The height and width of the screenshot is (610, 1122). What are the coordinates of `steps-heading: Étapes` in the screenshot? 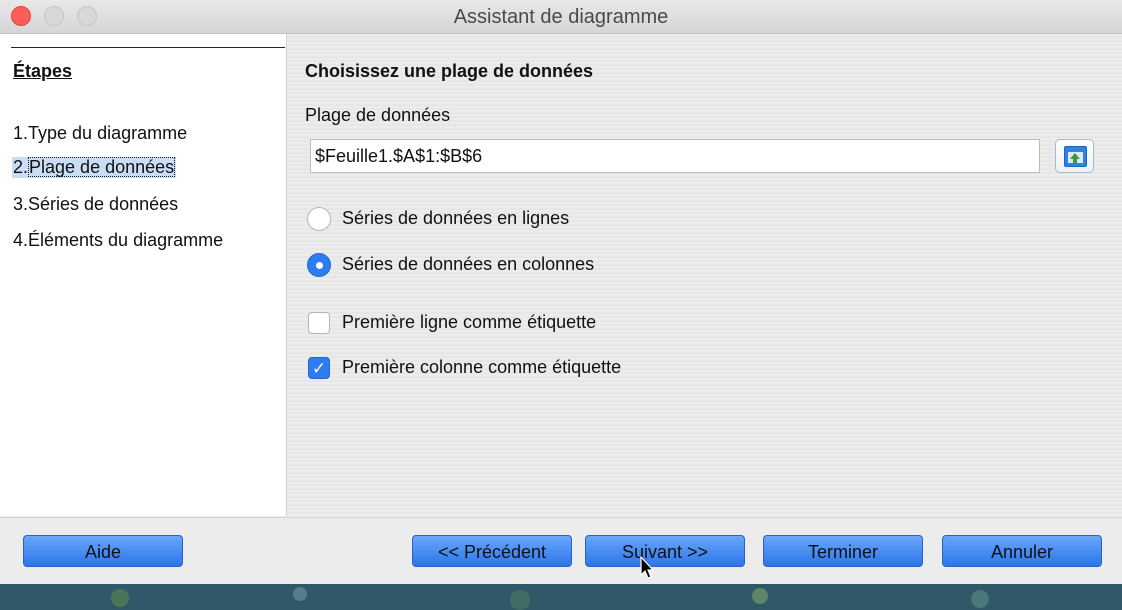 It's located at (43, 71).